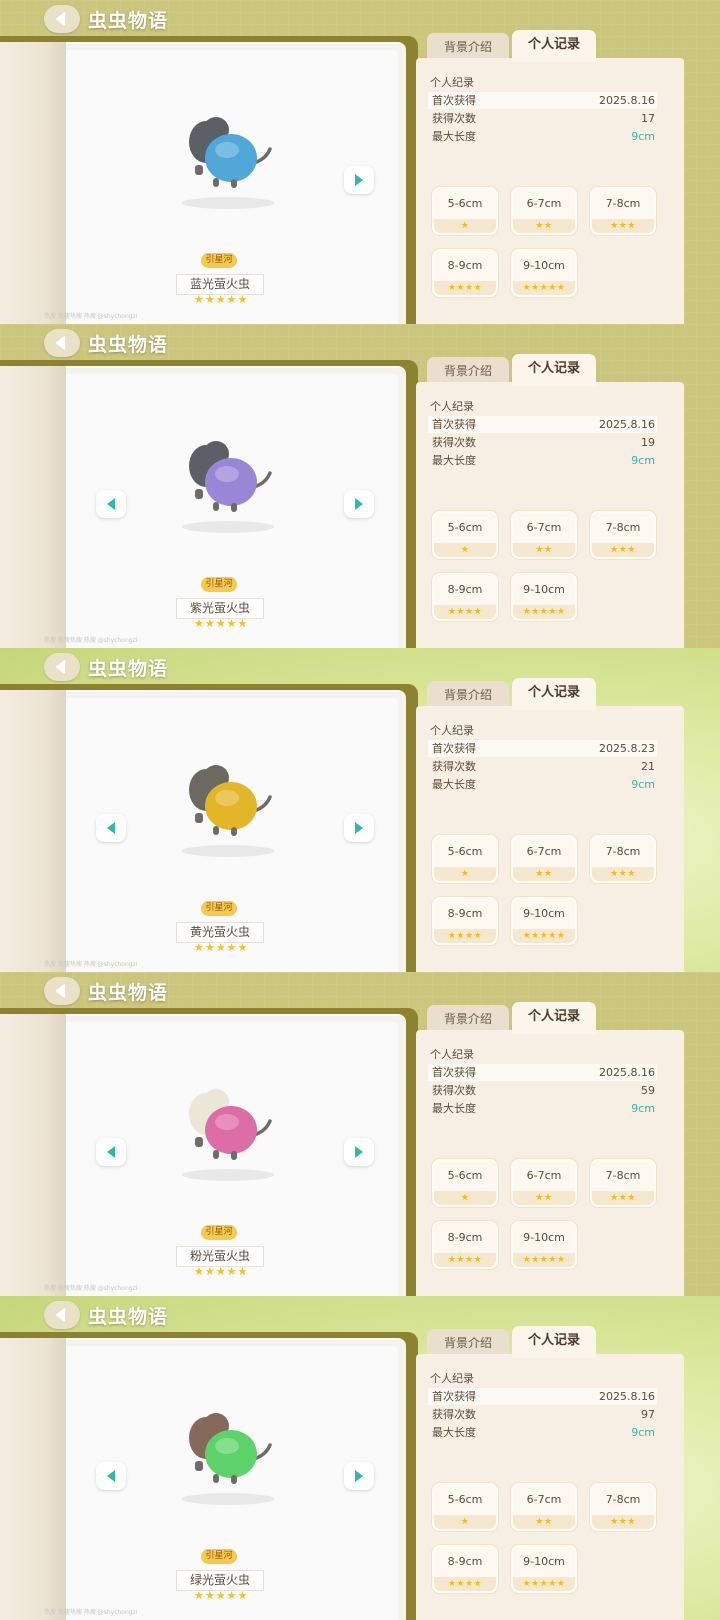 Image resolution: width=720 pixels, height=1620 pixels. Describe the element at coordinates (542, 1432) in the screenshot. I see `max-length-row: 最大长度 9cm` at that location.